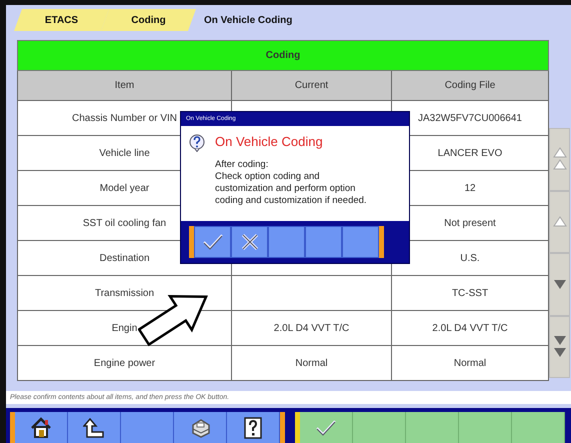 This screenshot has height=443, width=571. I want to click on close-icon, so click(250, 242).